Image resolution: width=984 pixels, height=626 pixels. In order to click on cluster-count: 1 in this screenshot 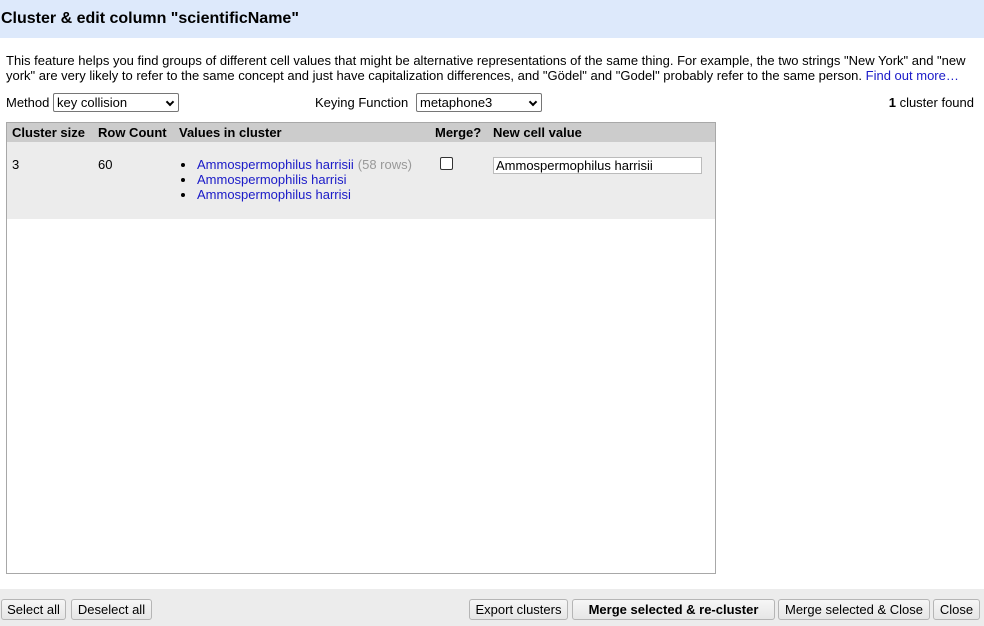, I will do `click(892, 102)`.